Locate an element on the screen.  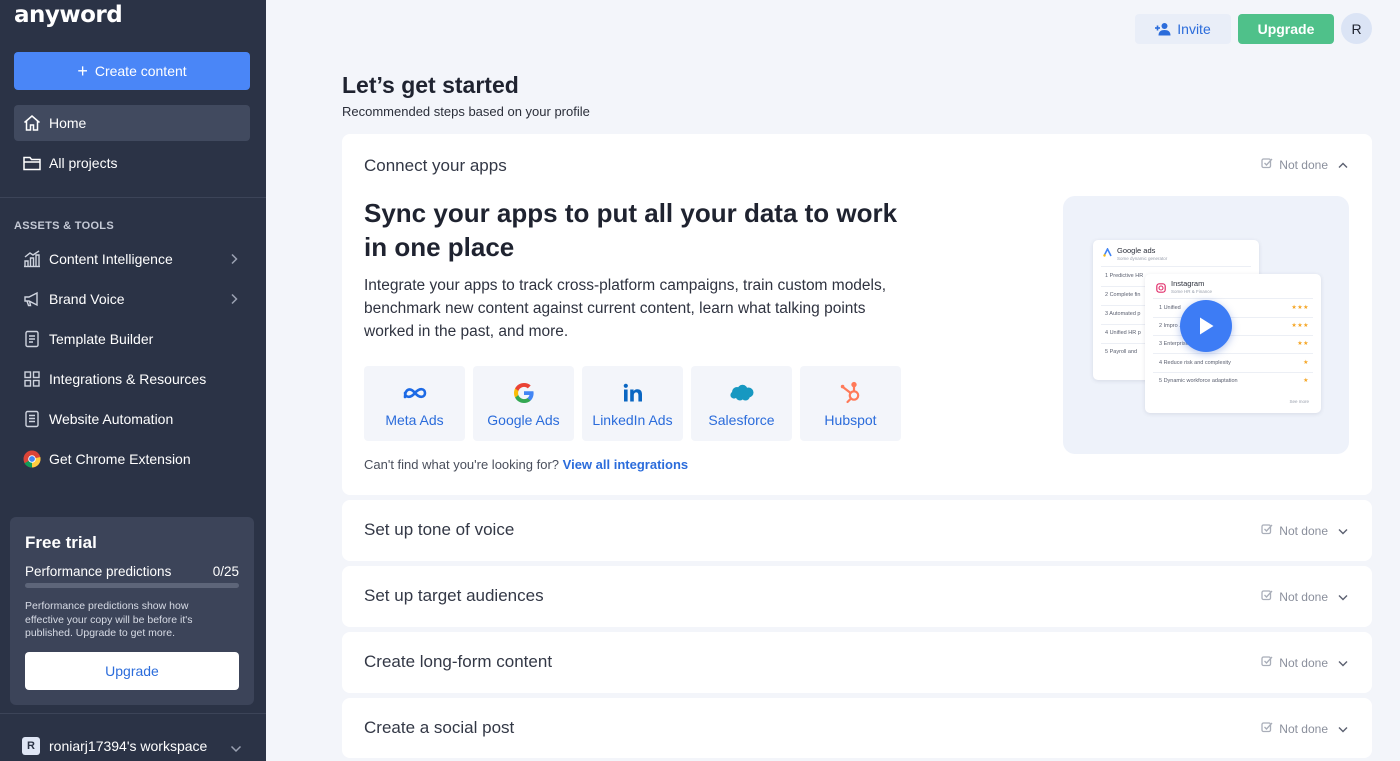
meta-icon is located at coordinates (415, 393).